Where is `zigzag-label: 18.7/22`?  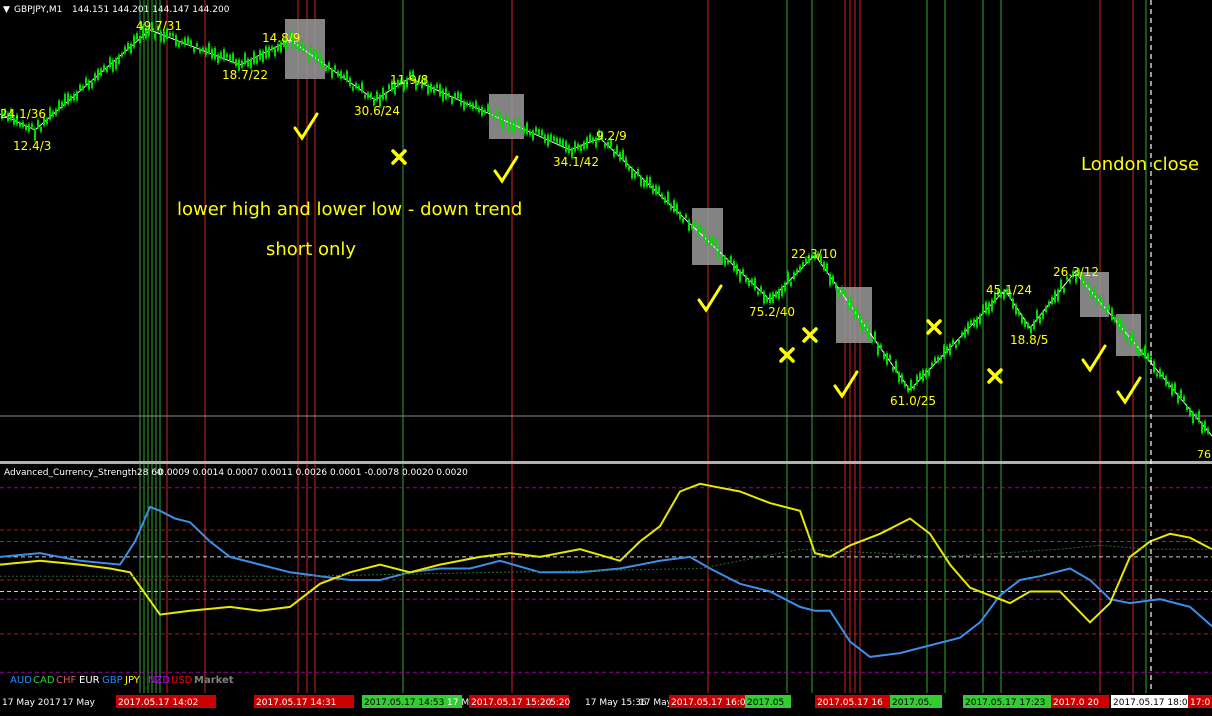
zigzag-label: 18.7/22 is located at coordinates (245, 75).